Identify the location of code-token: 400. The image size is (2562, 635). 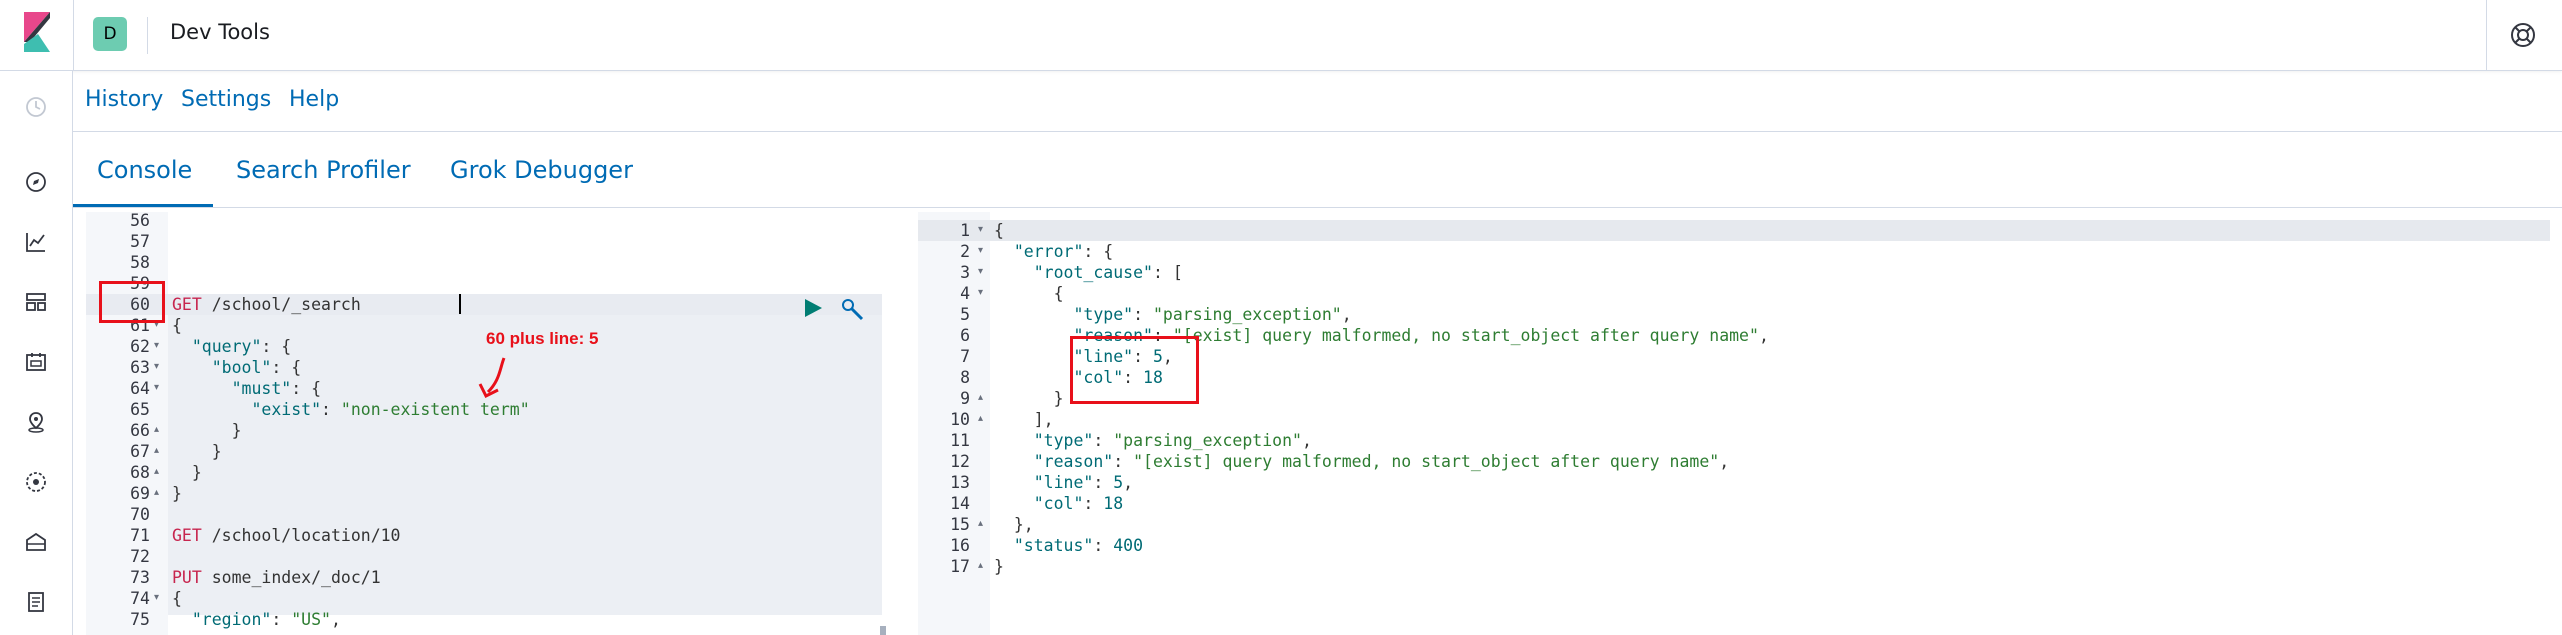
(1128, 545).